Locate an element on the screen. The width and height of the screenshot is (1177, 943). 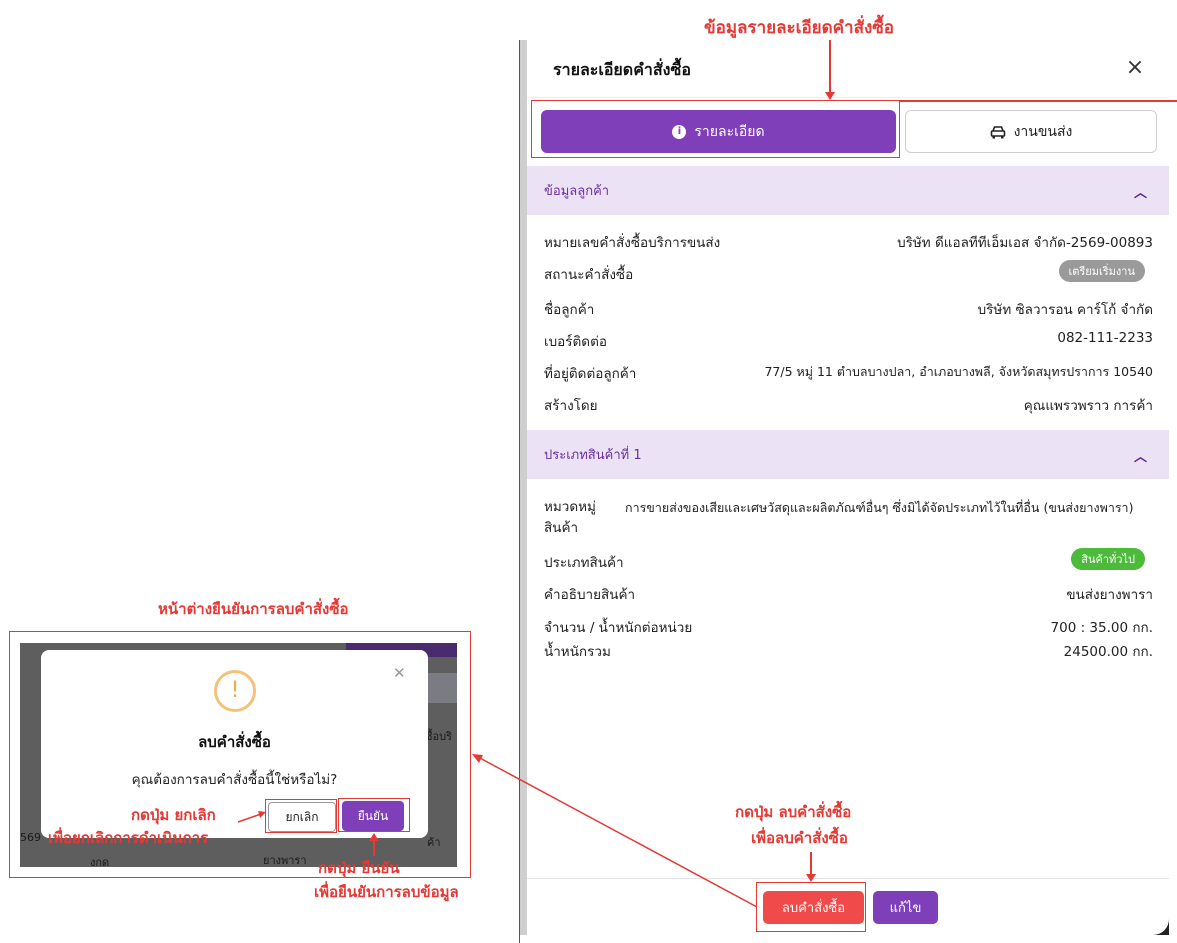
annotation-cancel-note-1: กดปุ่ม ยกเลิก is located at coordinates (173, 815).